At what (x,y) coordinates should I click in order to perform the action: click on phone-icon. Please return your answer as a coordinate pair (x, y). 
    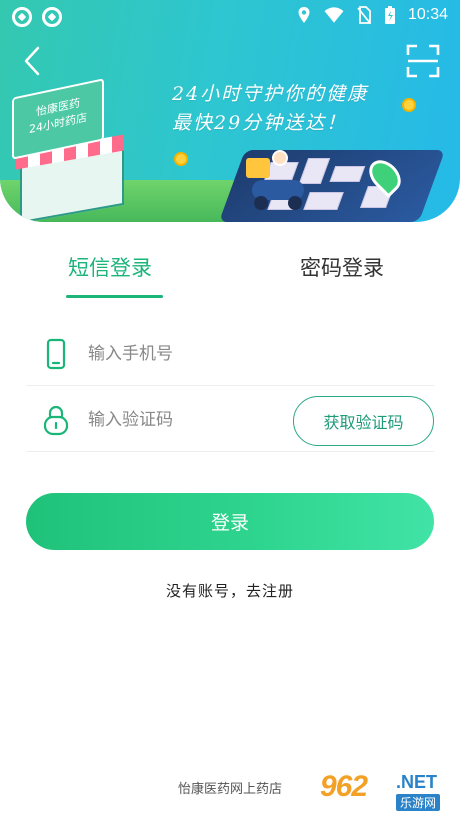
    Looking at the image, I should click on (56, 354).